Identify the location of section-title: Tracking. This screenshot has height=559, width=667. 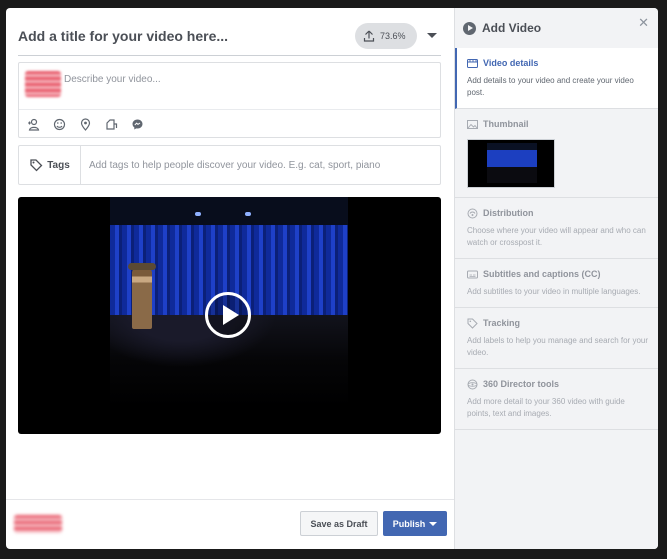
(502, 323).